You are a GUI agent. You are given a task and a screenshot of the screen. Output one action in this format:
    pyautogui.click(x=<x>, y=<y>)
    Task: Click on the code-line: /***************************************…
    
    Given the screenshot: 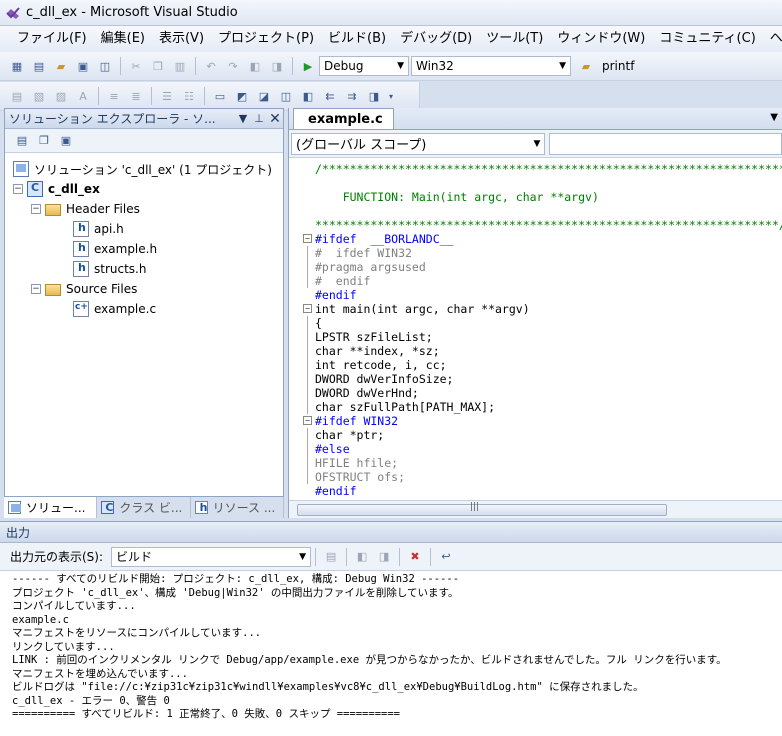 What is the action you would take?
    pyautogui.click(x=548, y=169)
    